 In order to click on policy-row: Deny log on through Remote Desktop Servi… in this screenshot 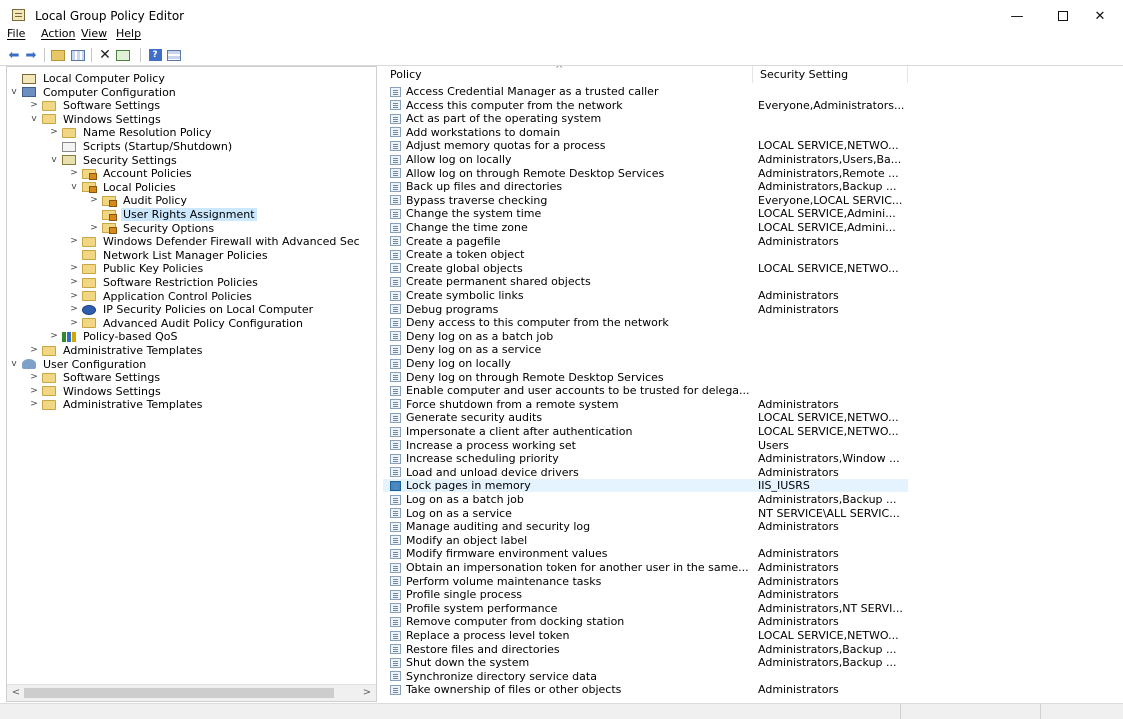, I will do `click(645, 377)`.